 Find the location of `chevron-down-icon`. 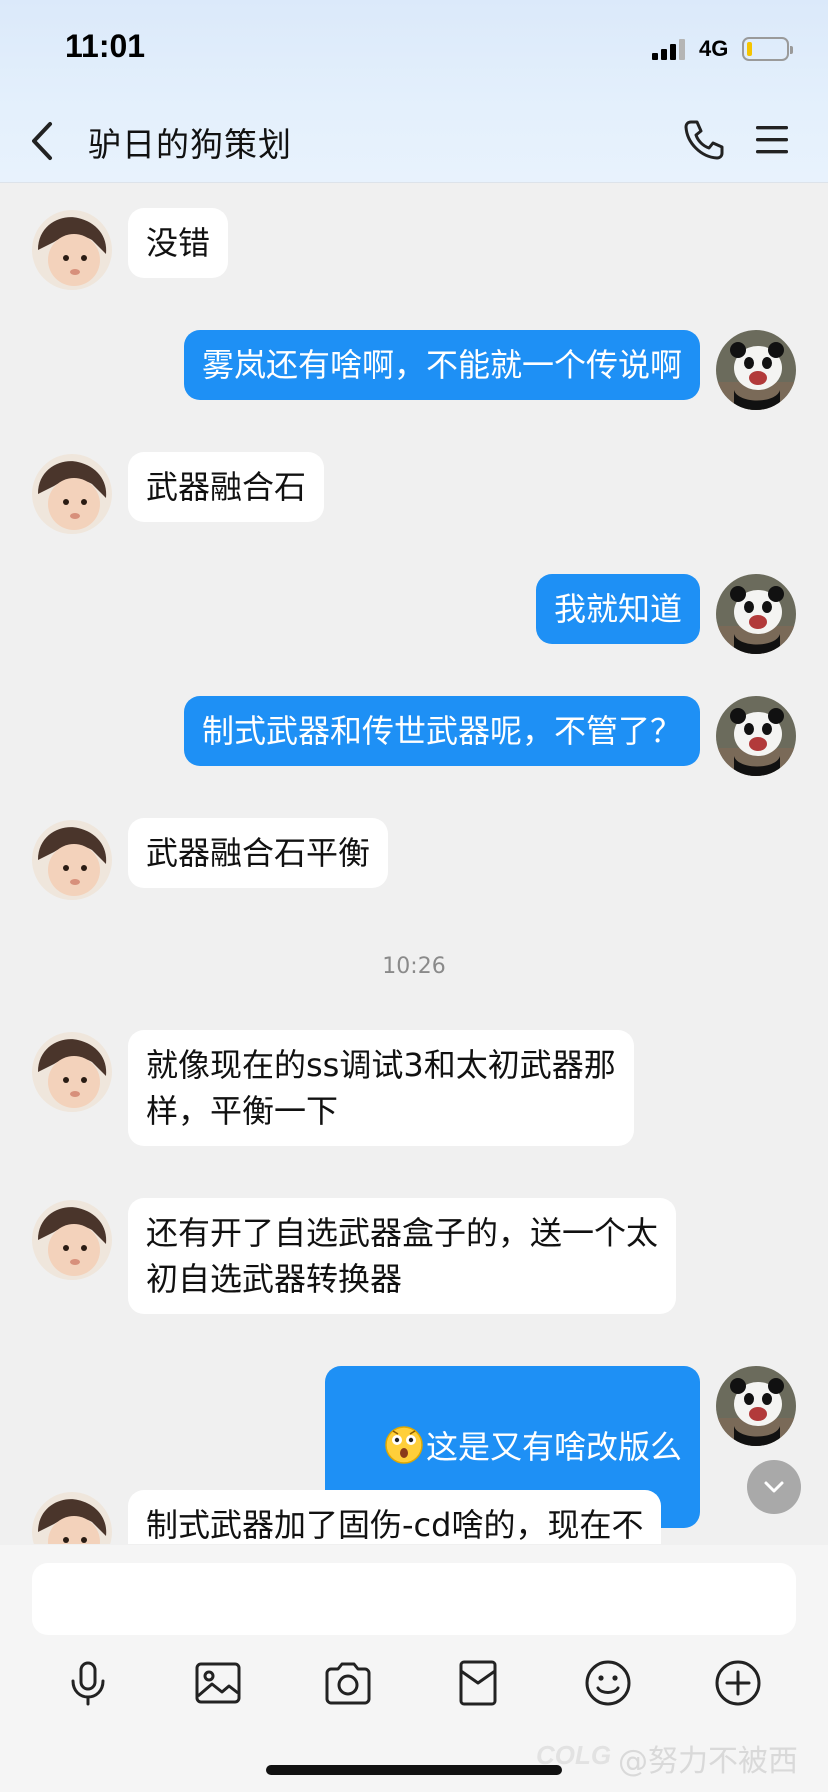

chevron-down-icon is located at coordinates (774, 1487).